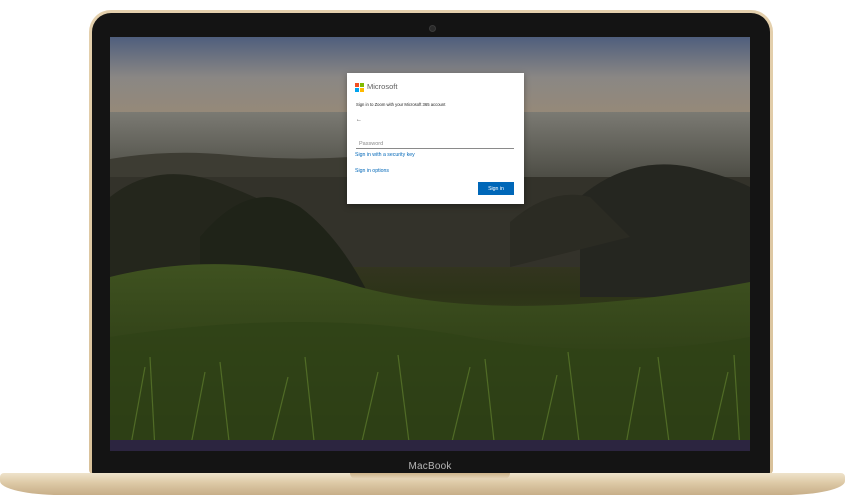 This screenshot has width=845, height=500. Describe the element at coordinates (382, 86) in the screenshot. I see `brand-name: Microsoft` at that location.